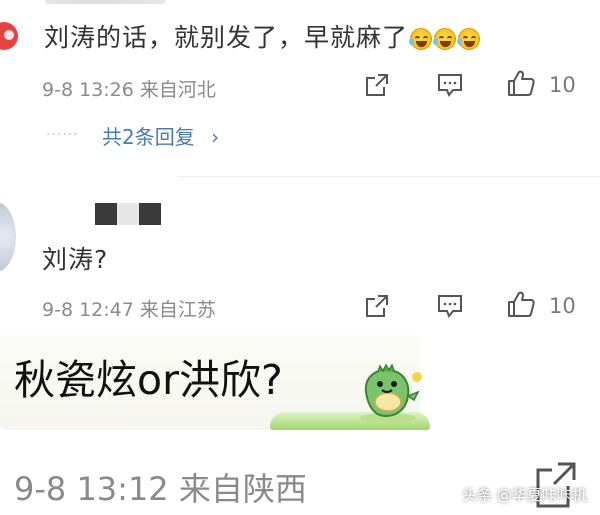 Image resolution: width=600 pixels, height=515 pixels. Describe the element at coordinates (62, 135) in the screenshot. I see `reply-dots: ······` at that location.